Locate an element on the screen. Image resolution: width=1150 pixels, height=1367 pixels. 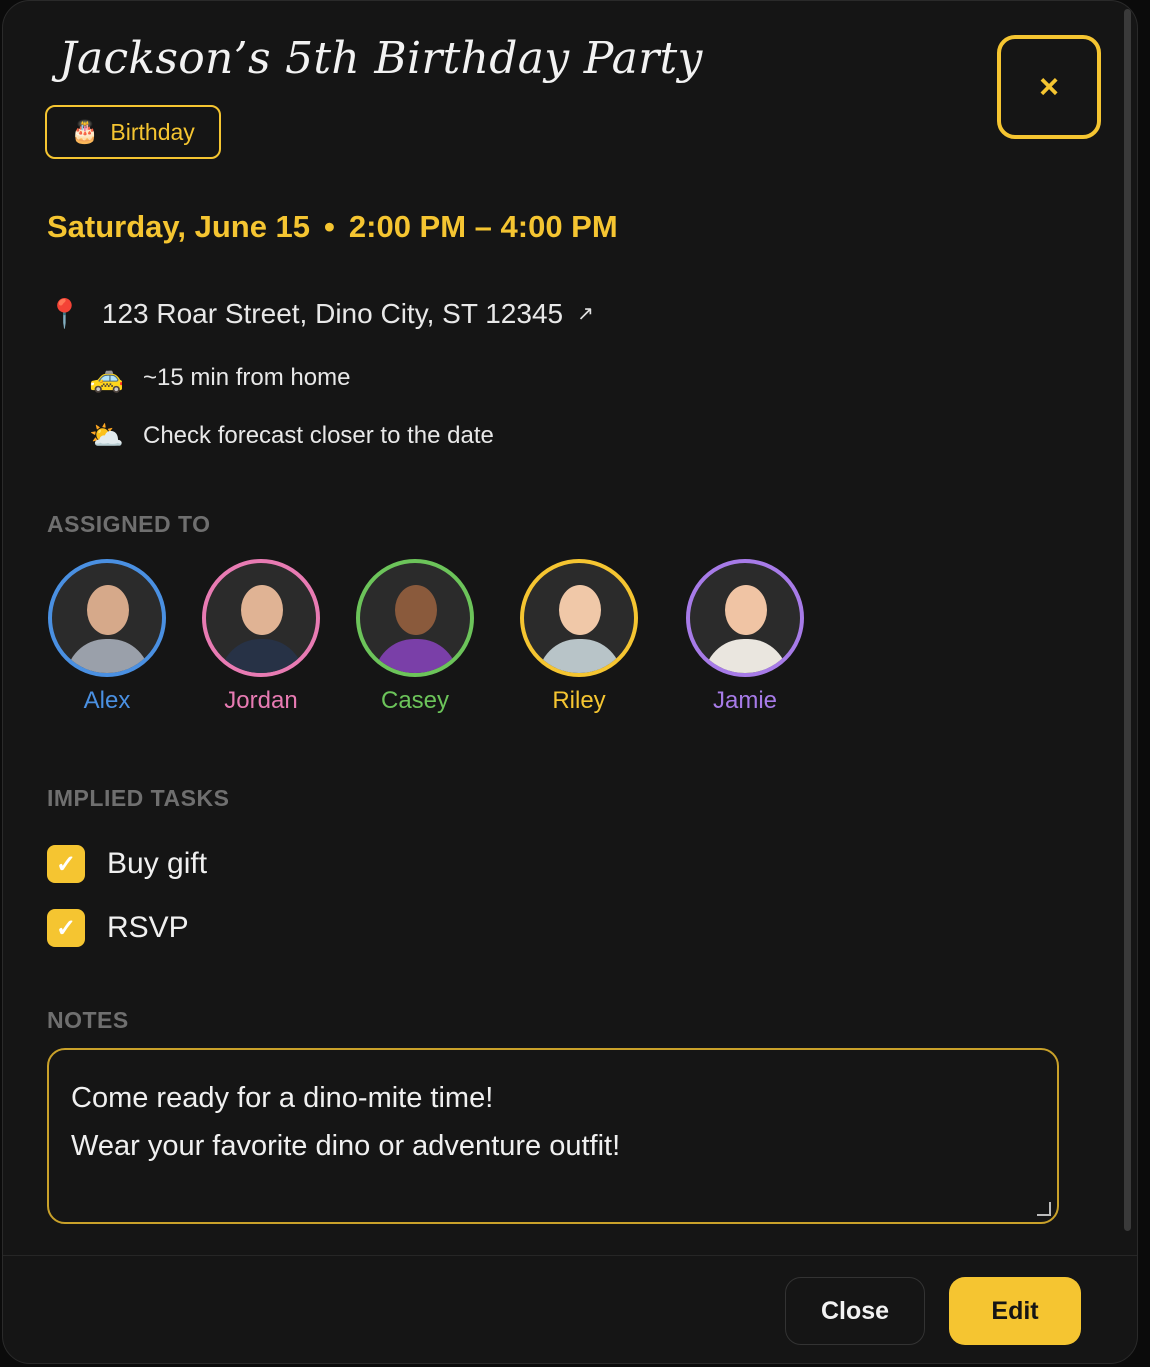
event-date: Saturday, June 15 is located at coordinates (179, 226).